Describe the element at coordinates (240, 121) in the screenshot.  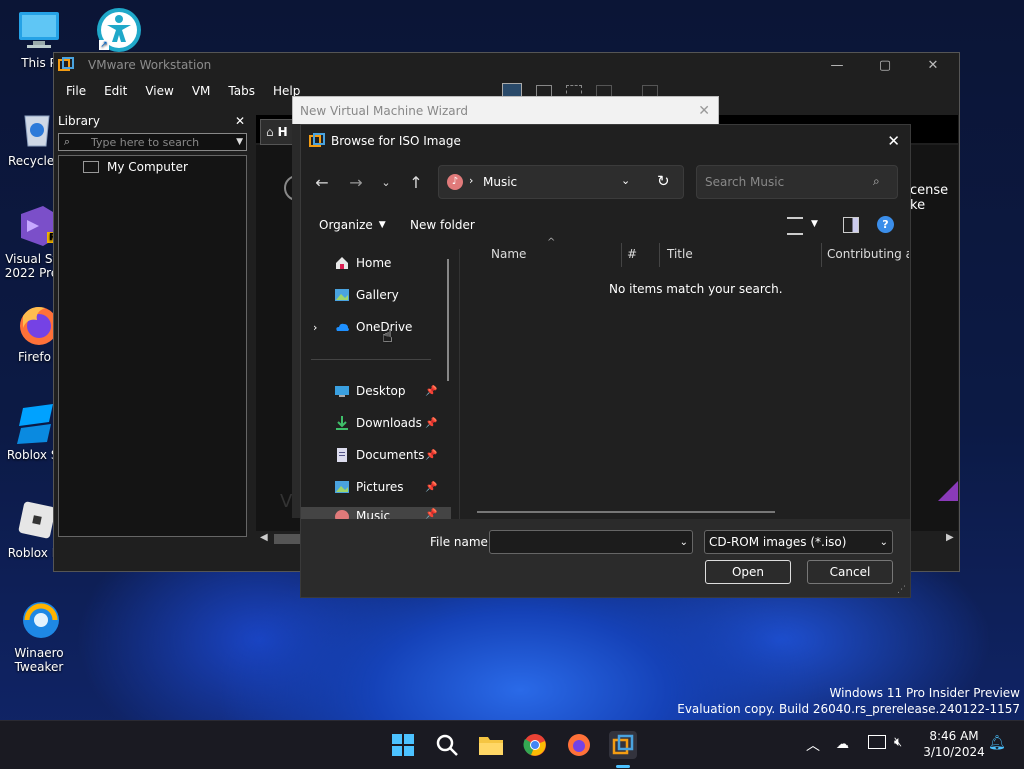
I see `library-close-icon: ✕` at that location.